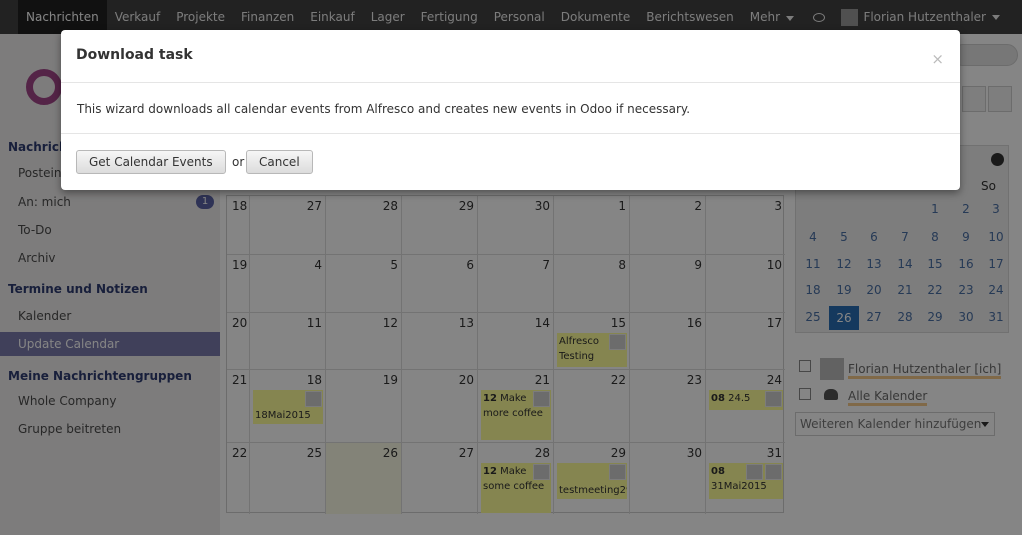 The image size is (1022, 535). I want to click on dialog-title: Download task, so click(134, 55).